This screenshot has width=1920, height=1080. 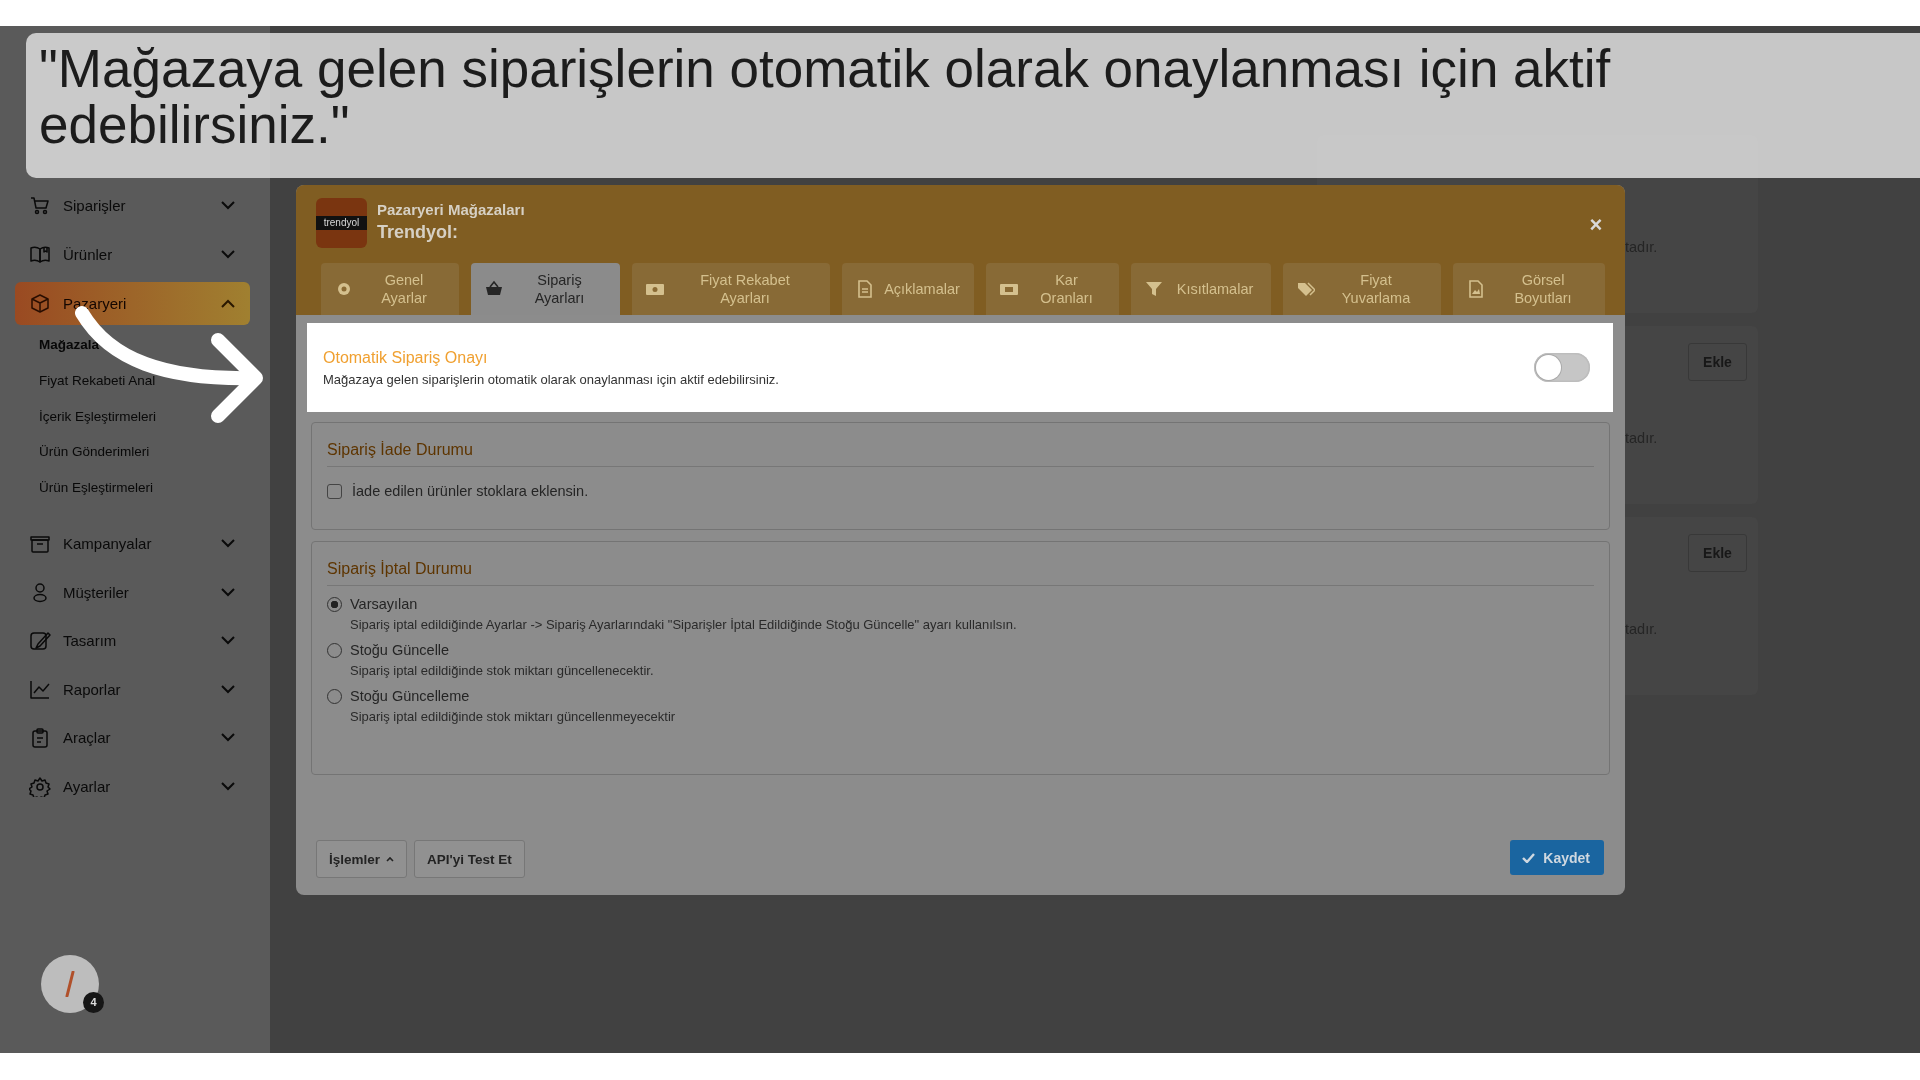 I want to click on document-icon, so click(x=865, y=289).